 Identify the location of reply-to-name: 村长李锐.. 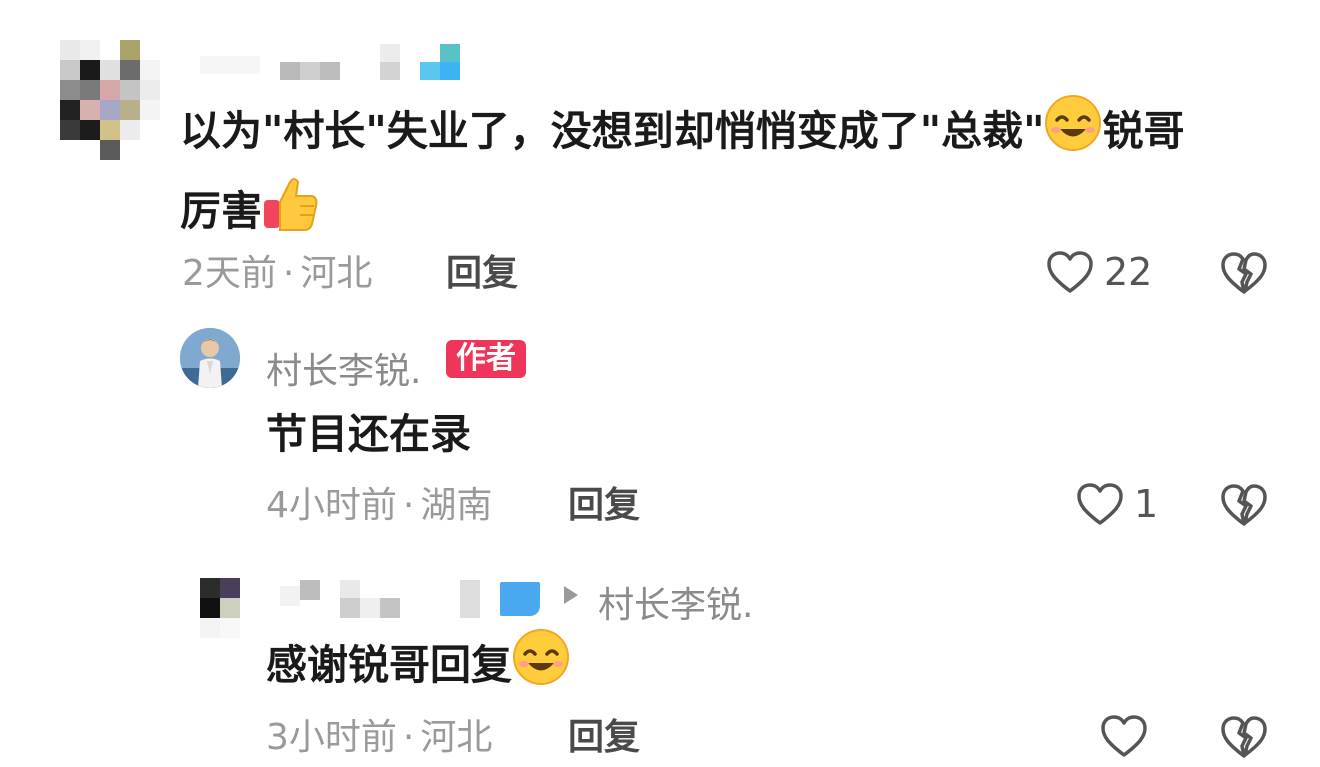
(675, 602).